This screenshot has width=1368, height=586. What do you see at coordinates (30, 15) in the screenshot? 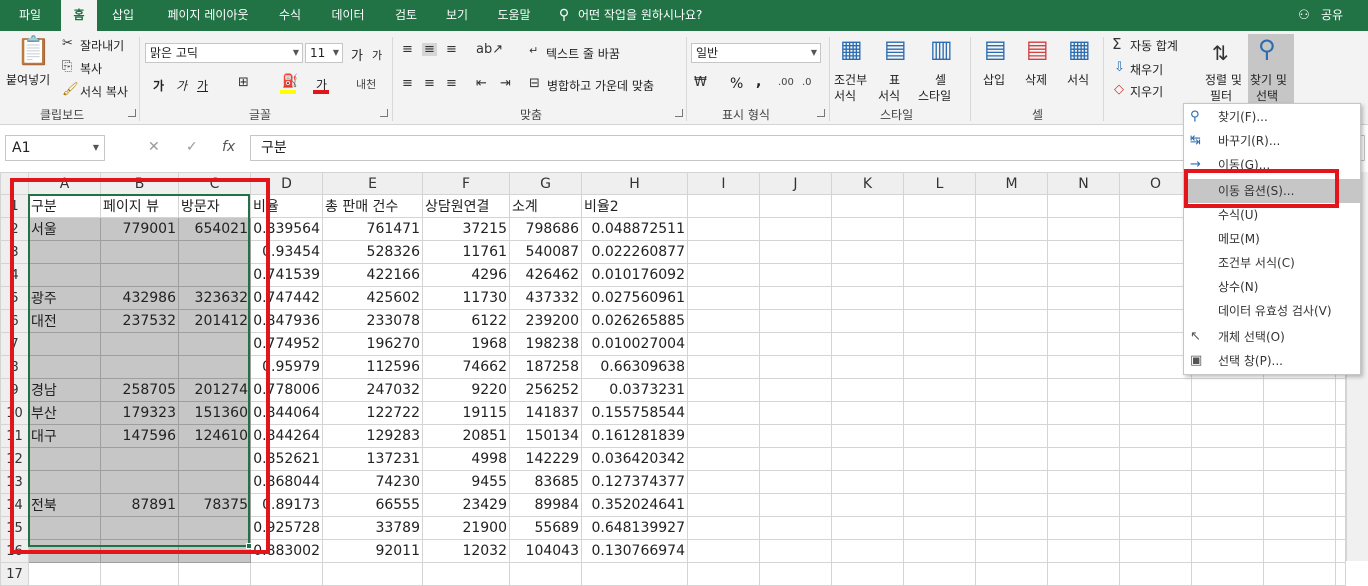
I see `tab-file: 파일` at bounding box center [30, 15].